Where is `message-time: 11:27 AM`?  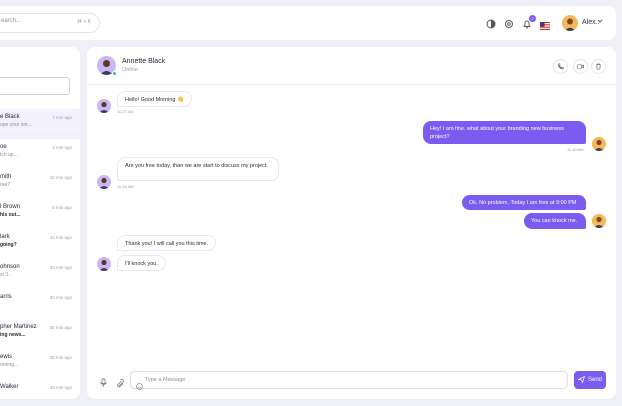
message-time: 11:27 AM is located at coordinates (125, 111).